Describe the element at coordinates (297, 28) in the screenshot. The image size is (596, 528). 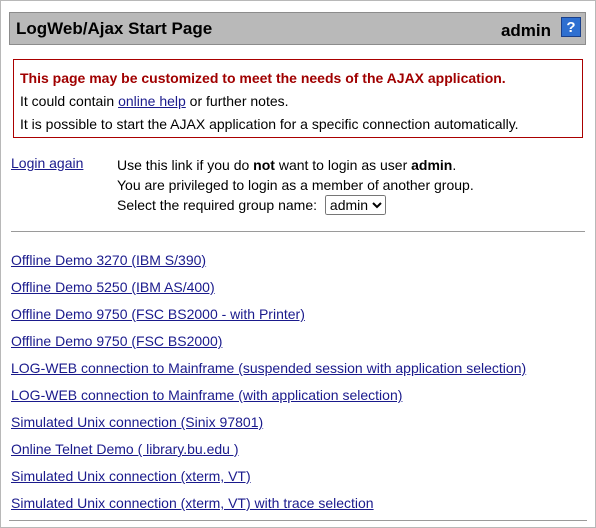
I see `header-bar: LogWeb/Ajax Start Page admin ?` at that location.